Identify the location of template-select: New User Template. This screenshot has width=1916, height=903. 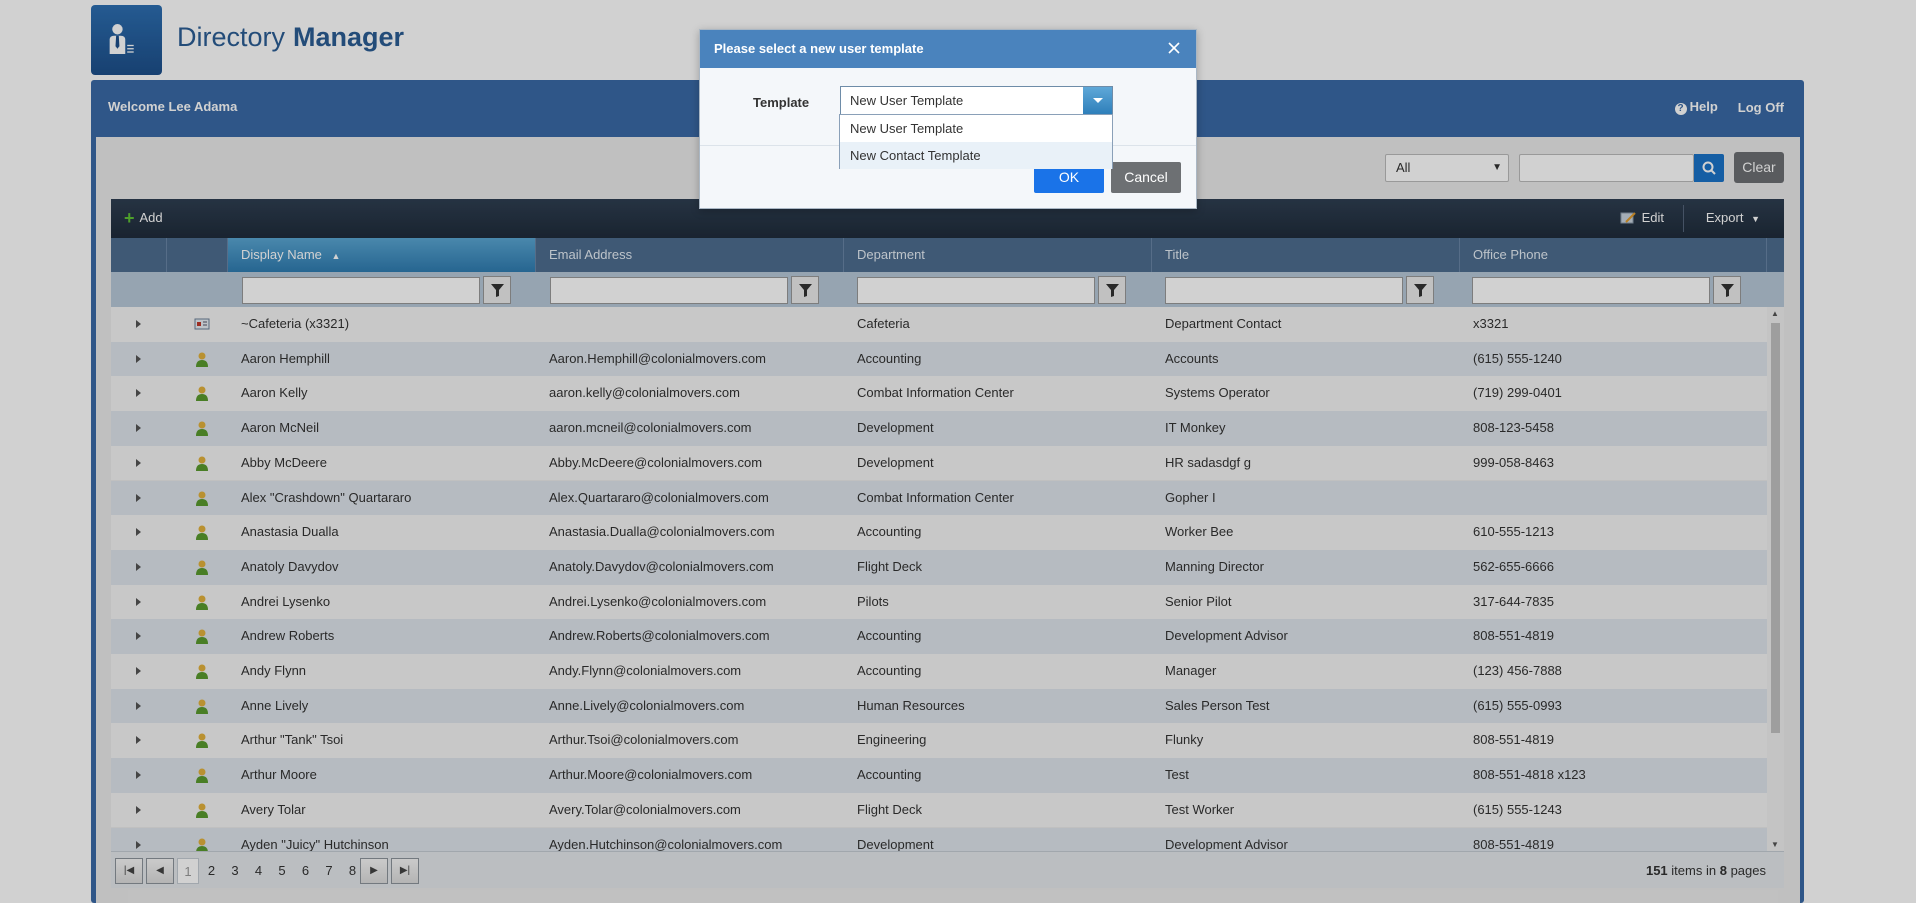
(976, 100).